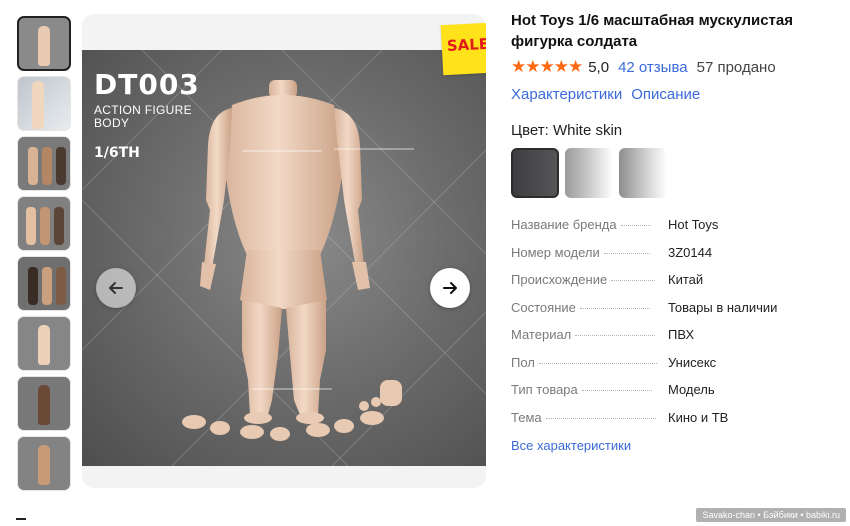 This screenshot has height=526, width=850. What do you see at coordinates (599, 67) in the screenshot?
I see `rating-value: 5,0` at bounding box center [599, 67].